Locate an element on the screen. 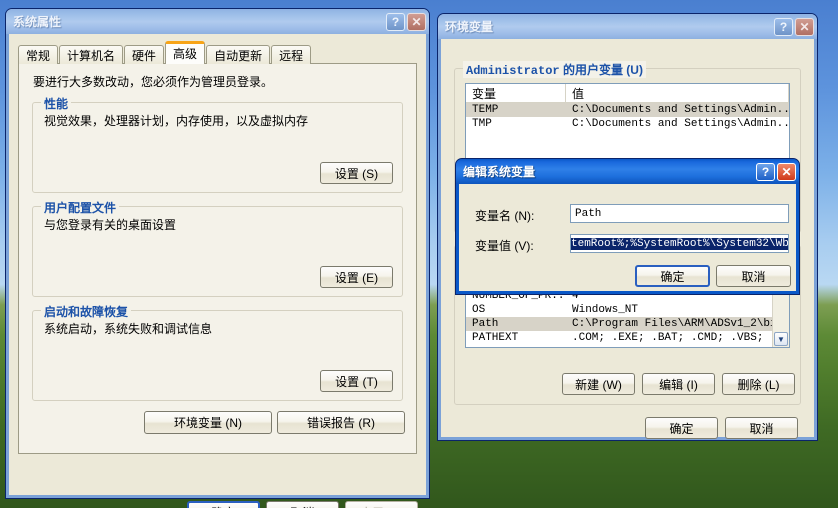 This screenshot has height=508, width=838. variable-name-input: Path is located at coordinates (679, 213).